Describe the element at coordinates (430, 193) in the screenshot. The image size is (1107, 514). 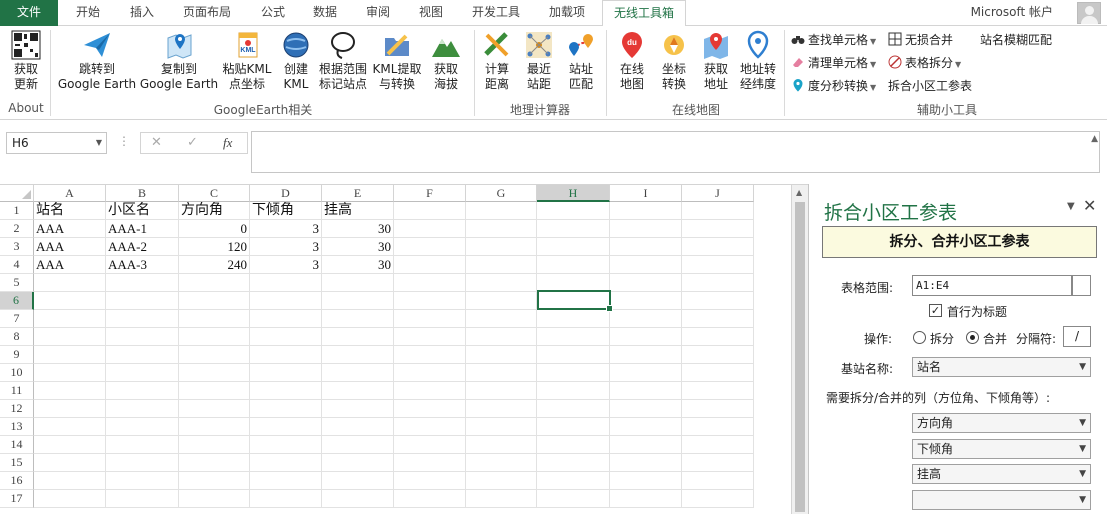
I see `column-header-f: F` at that location.